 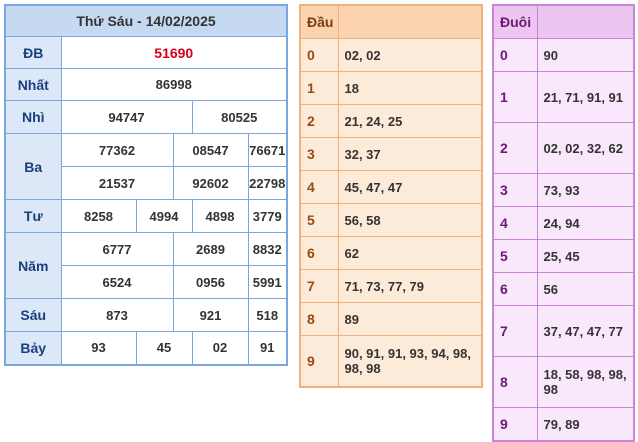 What do you see at coordinates (267, 183) in the screenshot?
I see `prize-value-ba-6: 22798` at bounding box center [267, 183].